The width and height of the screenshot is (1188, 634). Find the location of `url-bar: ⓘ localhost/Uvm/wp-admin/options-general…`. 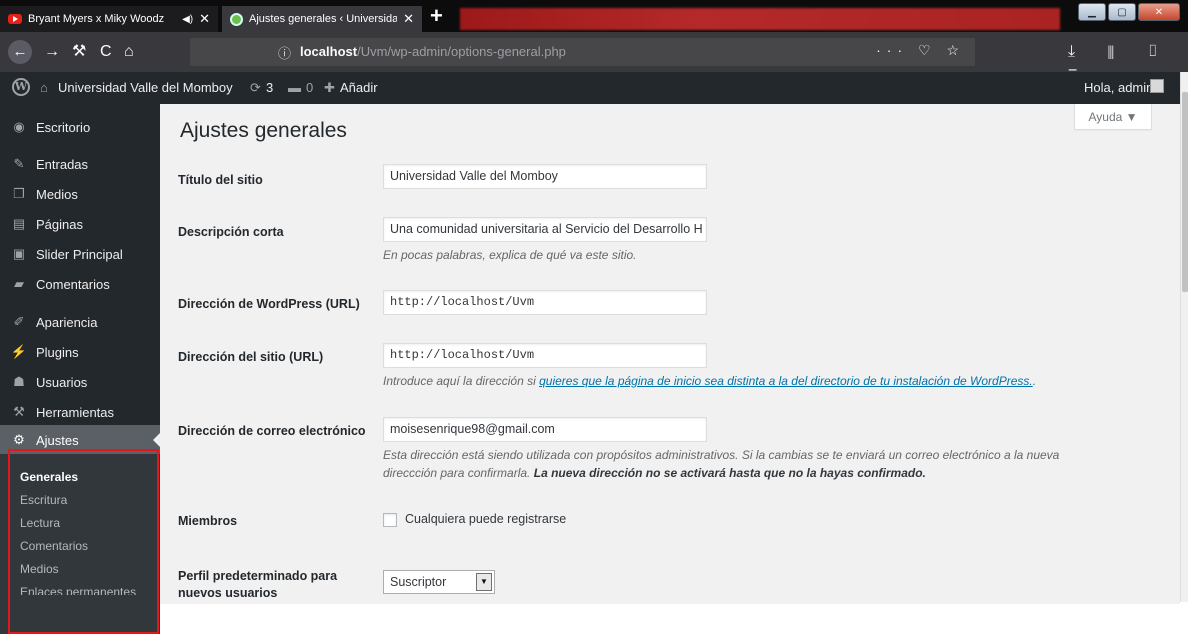

url-bar: ⓘ localhost/Uvm/wp-admin/options-general… is located at coordinates (582, 52).